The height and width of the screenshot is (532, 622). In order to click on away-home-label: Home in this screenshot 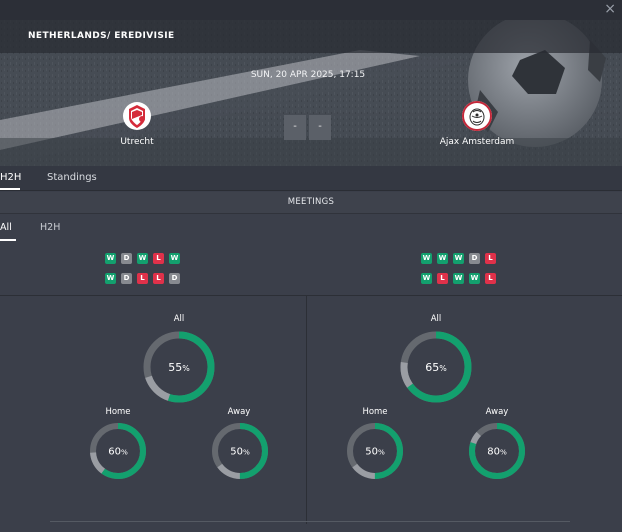, I will do `click(375, 412)`.